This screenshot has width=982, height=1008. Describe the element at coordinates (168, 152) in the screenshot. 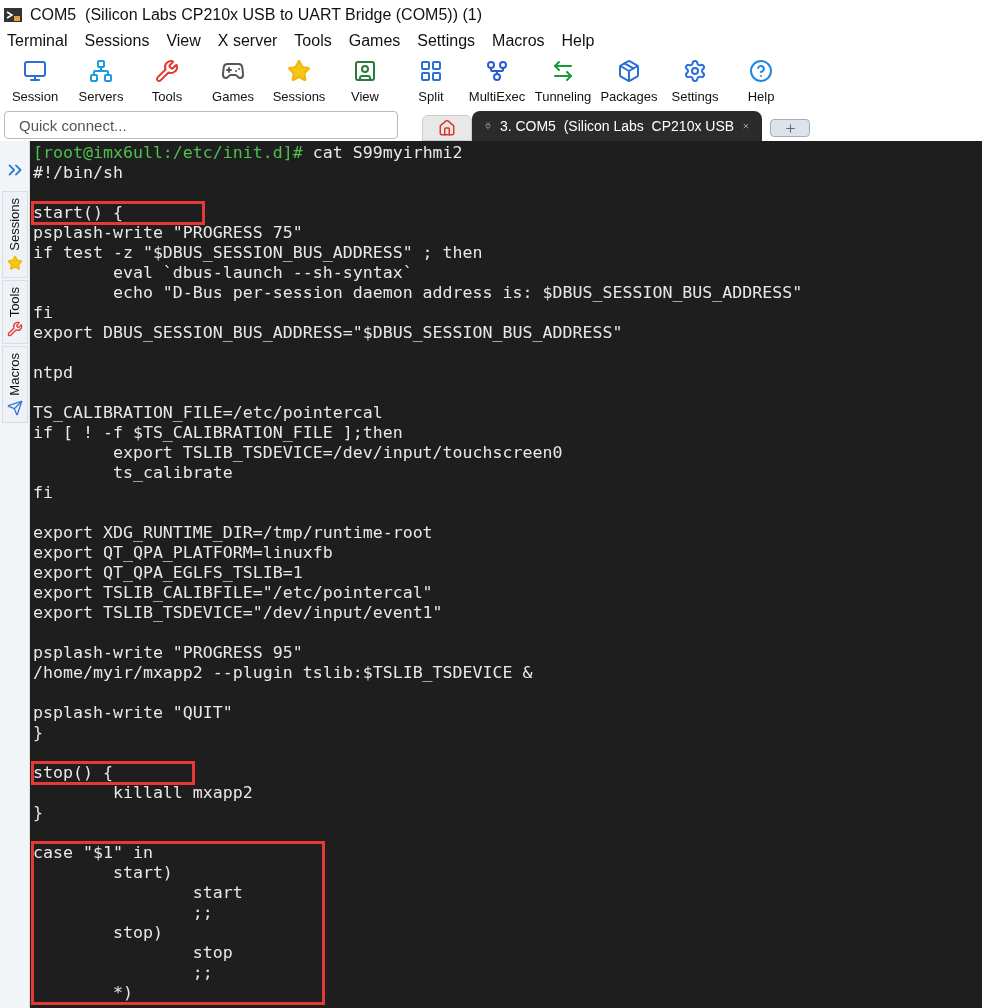

I see `shell-prompt: [root@imx6ull:/etc/init.d]#` at that location.